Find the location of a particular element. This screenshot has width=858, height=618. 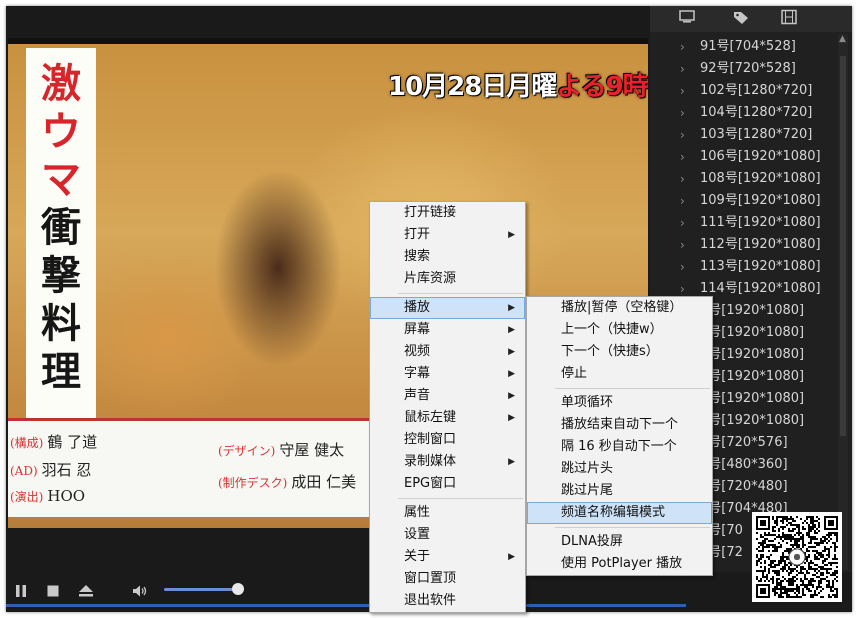

volume-slider is located at coordinates (203, 589).